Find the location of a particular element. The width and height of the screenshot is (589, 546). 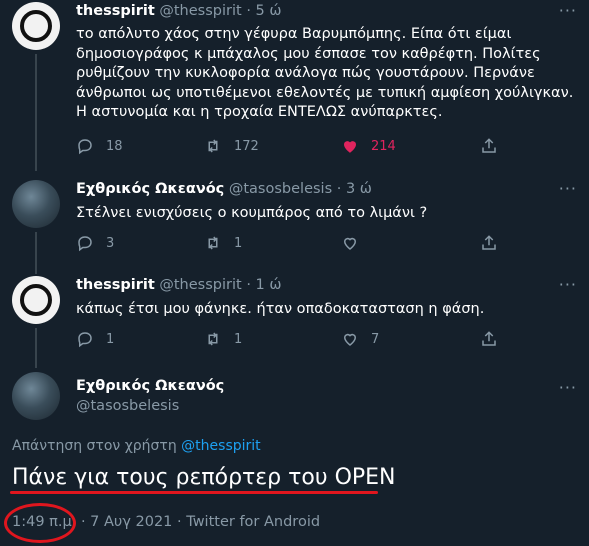

like-button: 214 is located at coordinates (368, 146).